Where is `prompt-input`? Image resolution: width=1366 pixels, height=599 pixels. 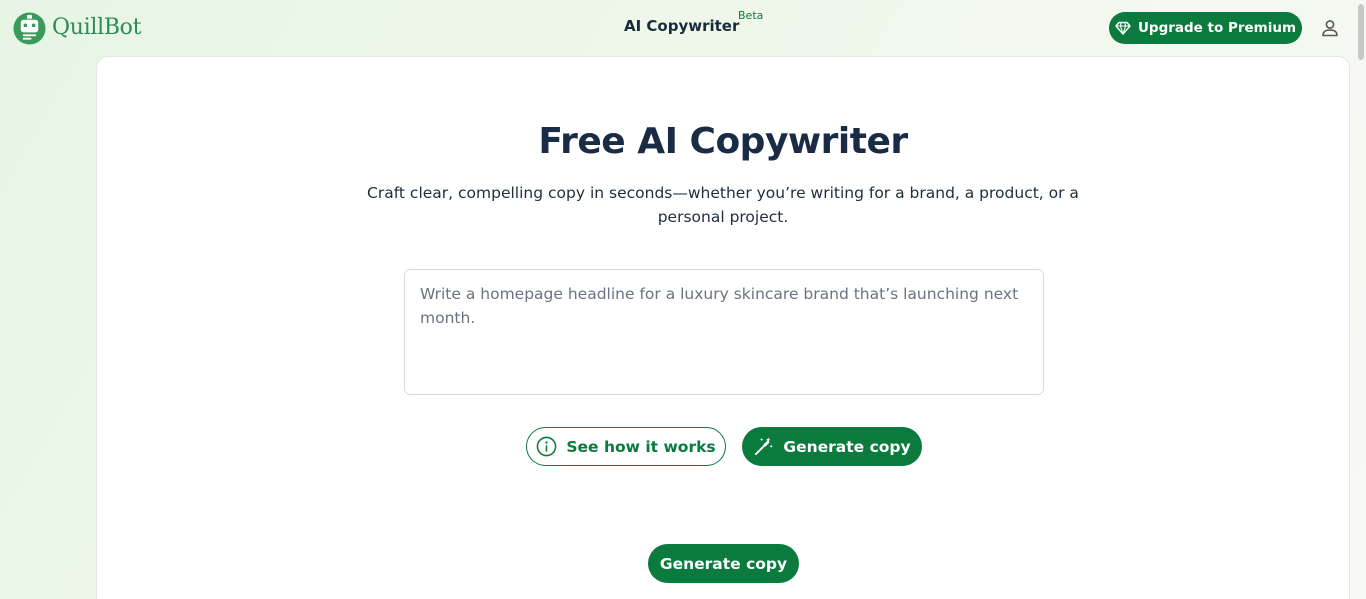 prompt-input is located at coordinates (724, 332).